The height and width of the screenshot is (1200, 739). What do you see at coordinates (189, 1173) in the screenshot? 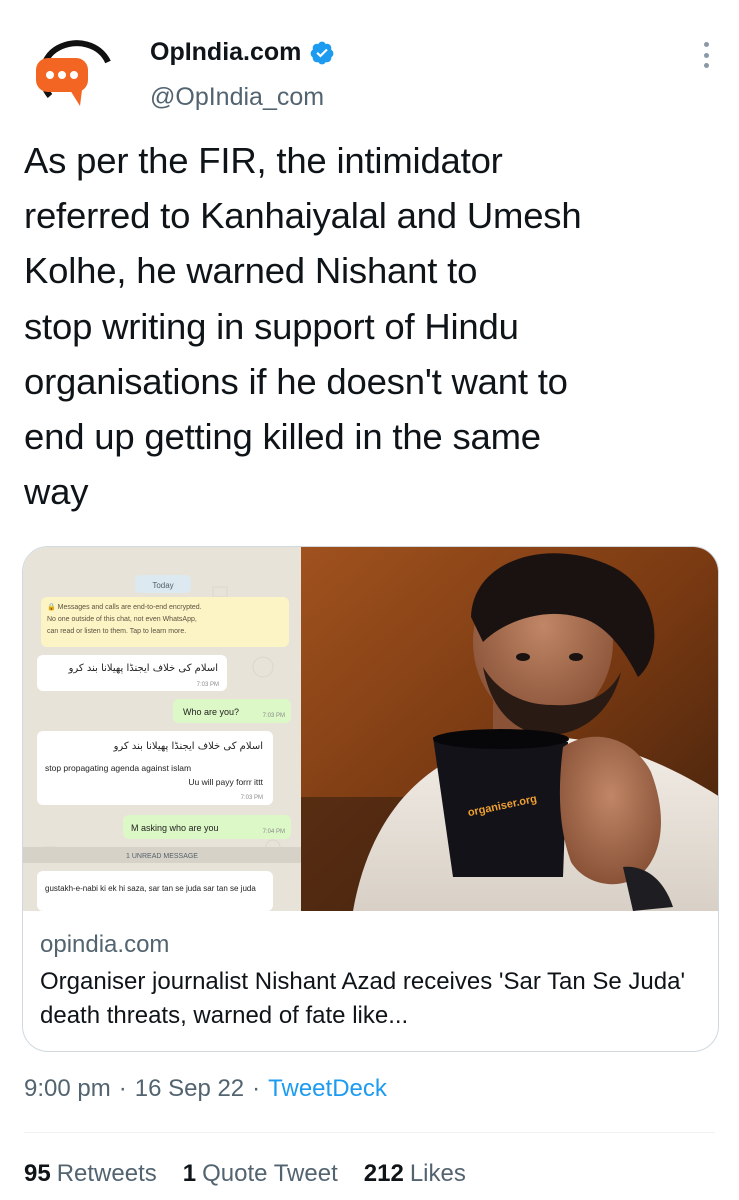
I see `quote-tweets-count: 1` at bounding box center [189, 1173].